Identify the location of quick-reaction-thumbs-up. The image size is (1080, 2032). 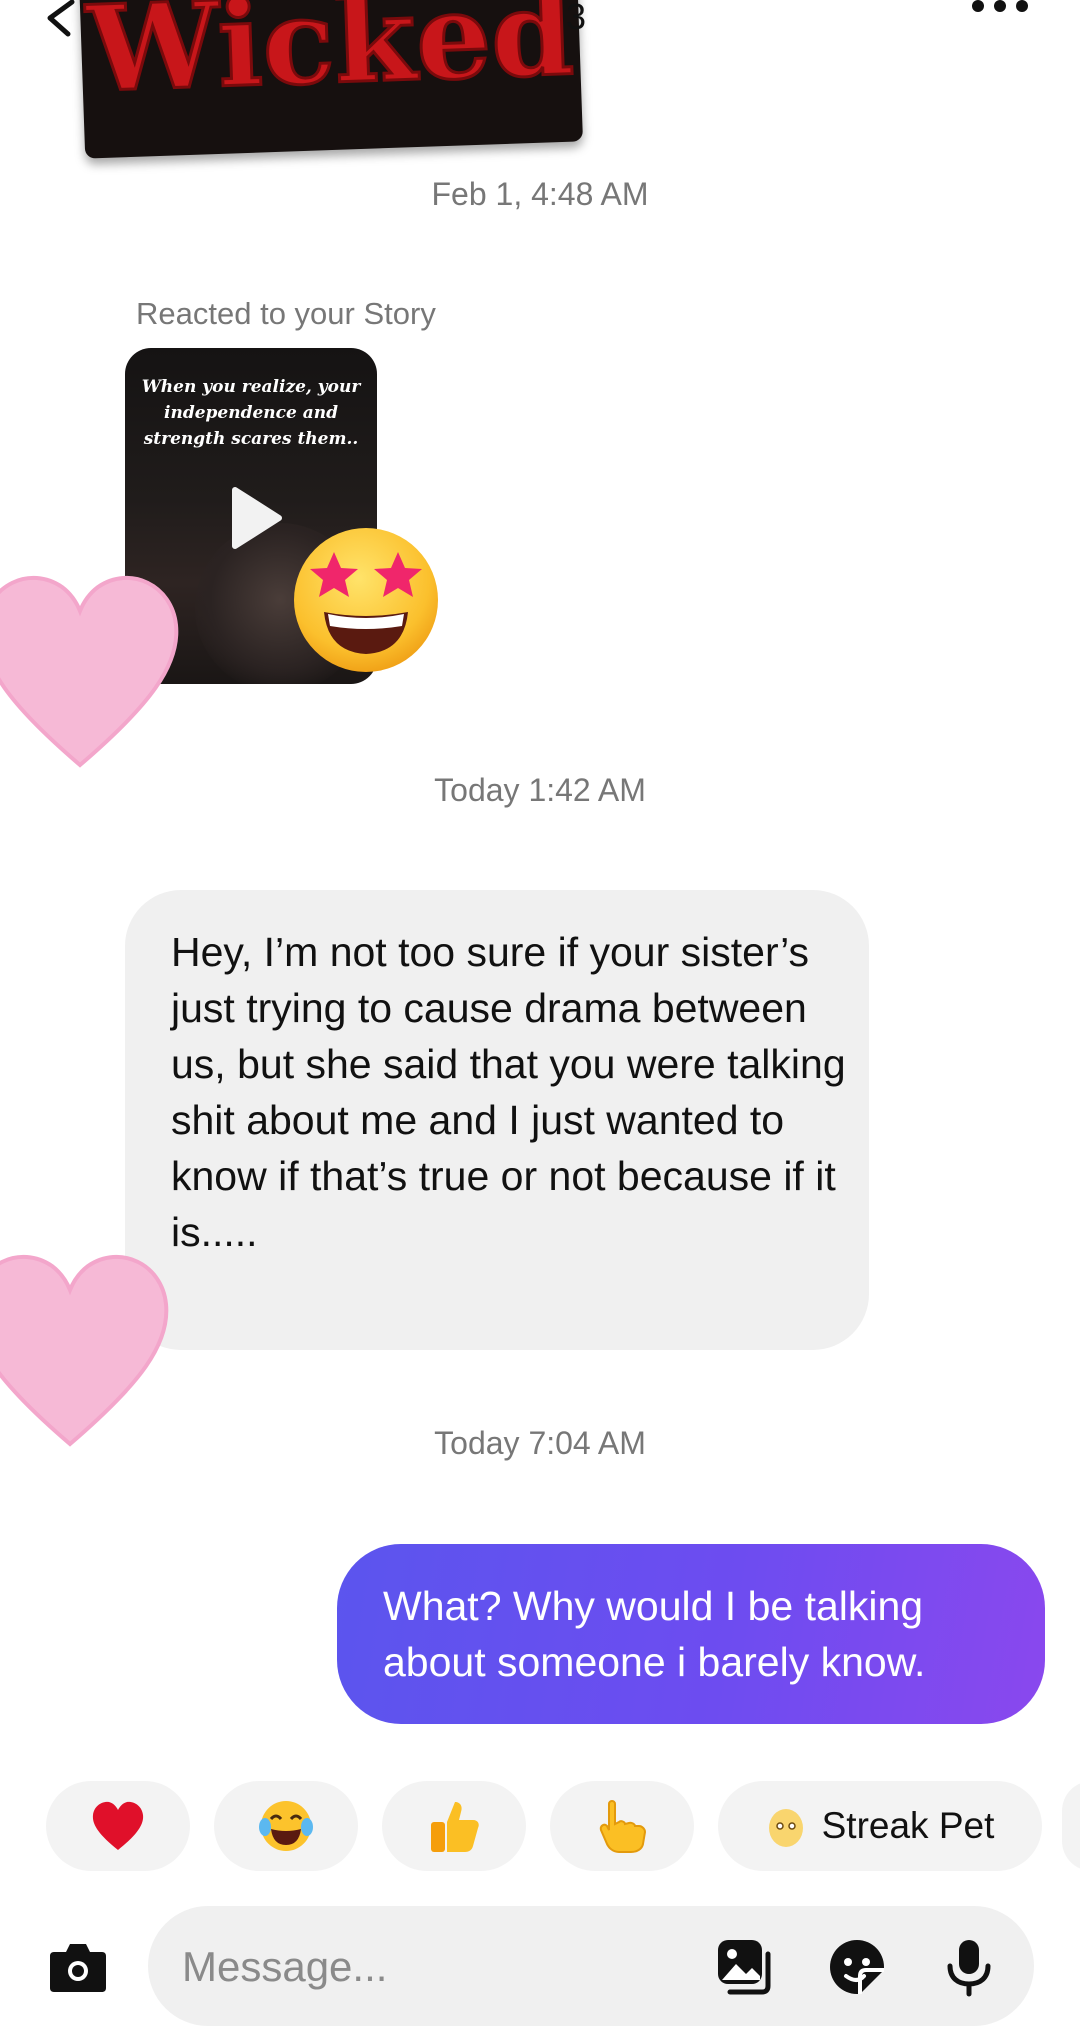
(454, 1826).